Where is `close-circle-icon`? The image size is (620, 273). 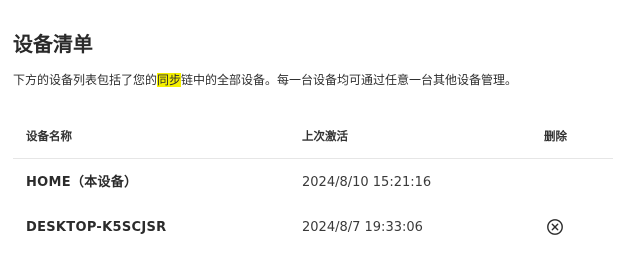
close-circle-icon is located at coordinates (555, 227).